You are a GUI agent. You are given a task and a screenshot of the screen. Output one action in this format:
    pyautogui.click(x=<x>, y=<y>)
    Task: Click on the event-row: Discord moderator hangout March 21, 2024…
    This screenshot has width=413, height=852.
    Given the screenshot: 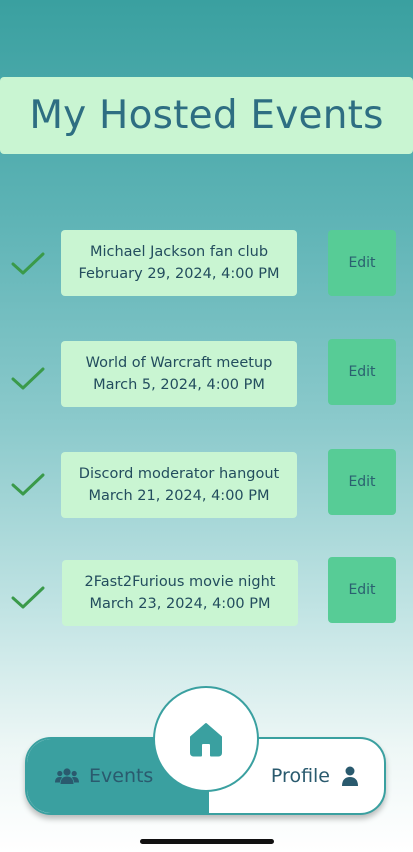 What is the action you would take?
    pyautogui.click(x=206, y=483)
    